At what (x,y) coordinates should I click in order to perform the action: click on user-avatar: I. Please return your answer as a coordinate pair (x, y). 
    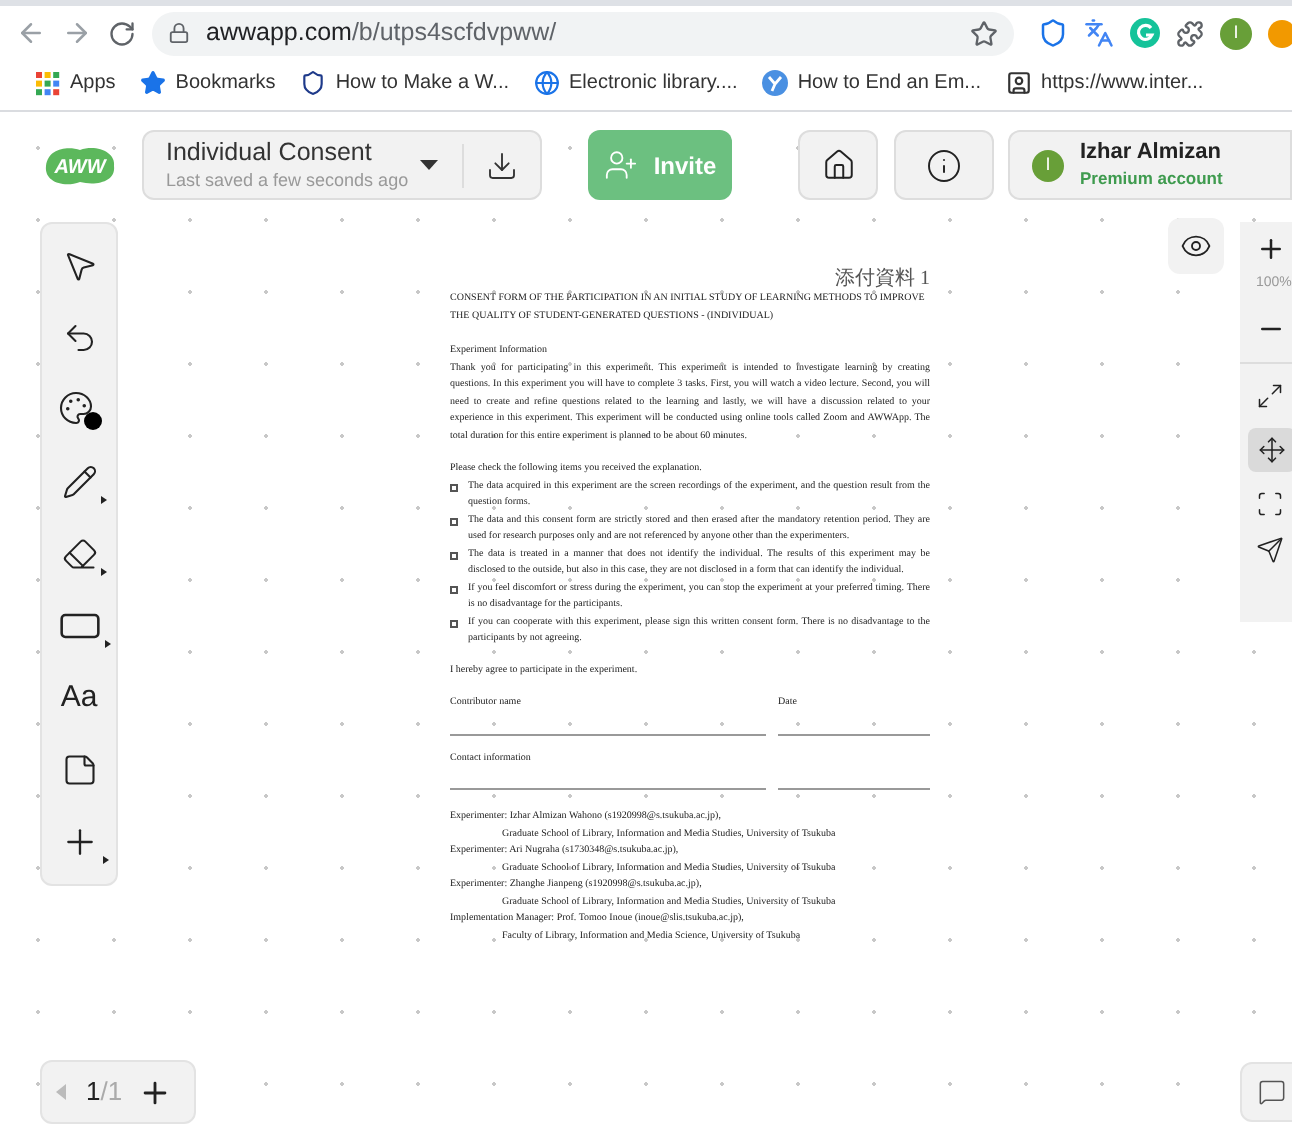
    Looking at the image, I should click on (1048, 165).